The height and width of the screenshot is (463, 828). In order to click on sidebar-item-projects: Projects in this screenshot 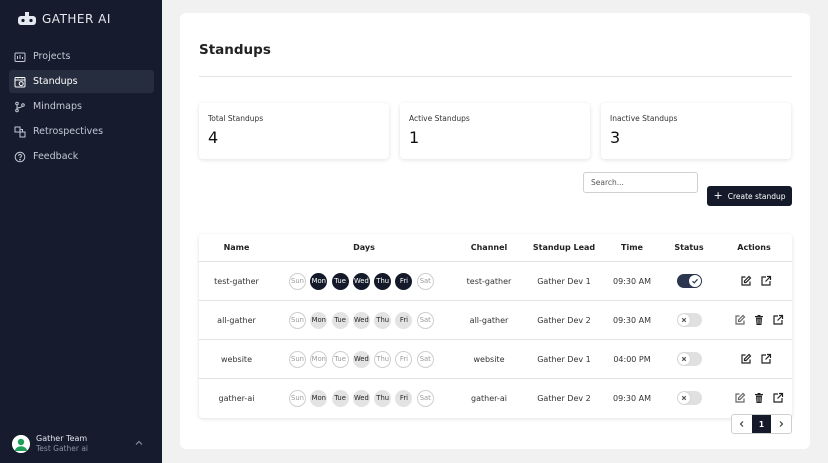, I will do `click(81, 56)`.